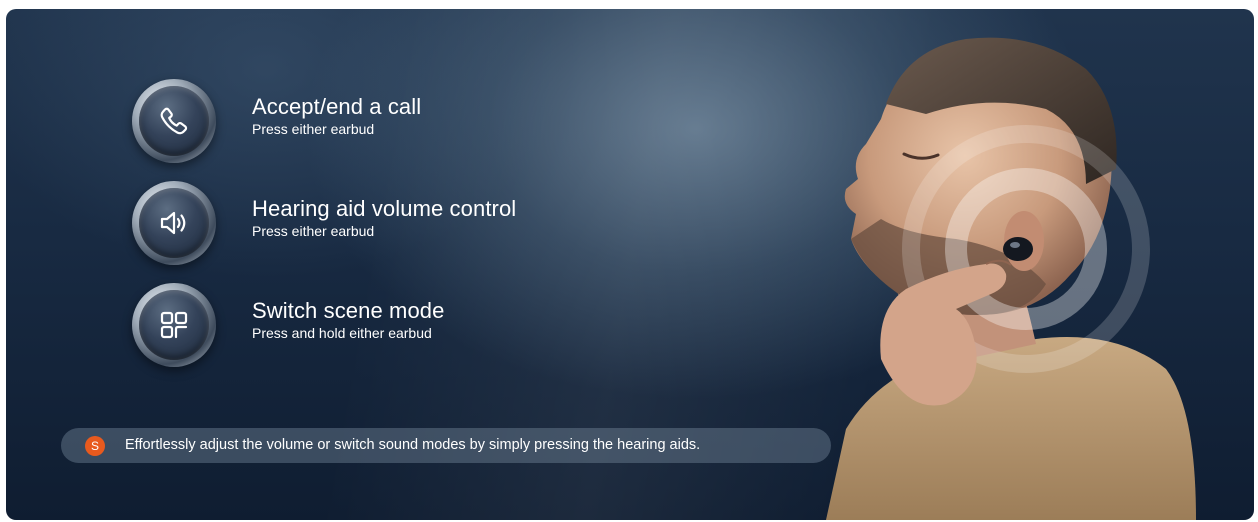 The width and height of the screenshot is (1258, 522). I want to click on grid-mode-icon, so click(174, 325).